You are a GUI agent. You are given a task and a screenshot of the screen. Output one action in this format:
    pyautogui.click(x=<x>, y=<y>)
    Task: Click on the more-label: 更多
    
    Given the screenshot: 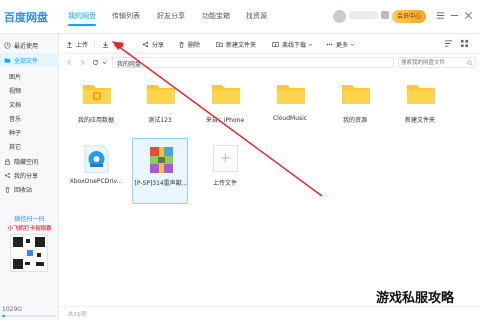 What is the action you would take?
    pyautogui.click(x=342, y=45)
    